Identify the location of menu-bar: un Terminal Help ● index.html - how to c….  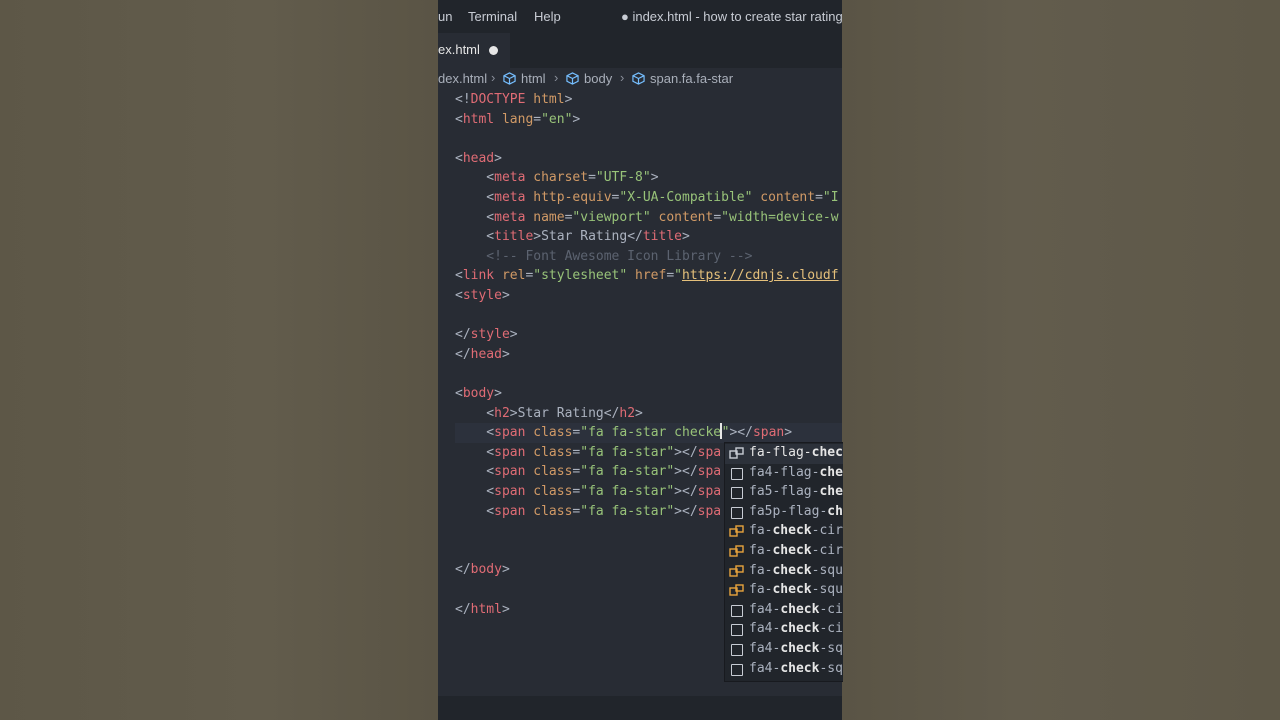
(640, 16).